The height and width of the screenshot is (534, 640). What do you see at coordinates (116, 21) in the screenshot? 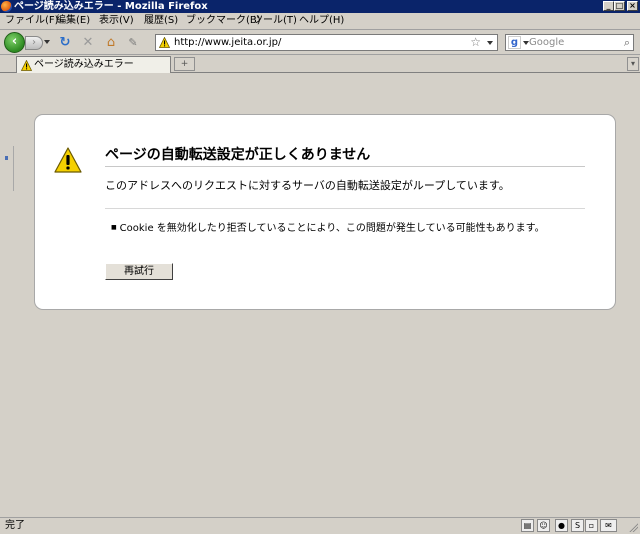
I see `menu-view: 表示(V)` at bounding box center [116, 21].